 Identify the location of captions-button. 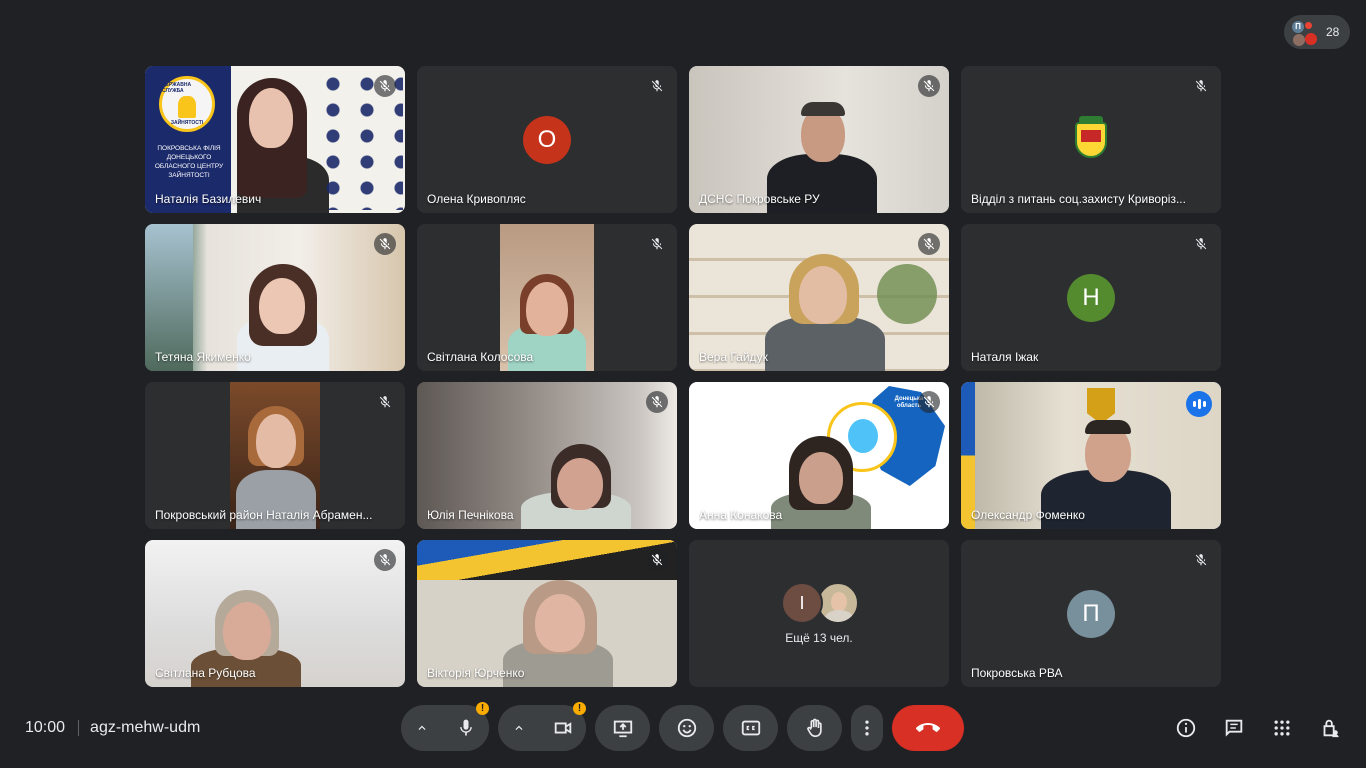
(750, 728).